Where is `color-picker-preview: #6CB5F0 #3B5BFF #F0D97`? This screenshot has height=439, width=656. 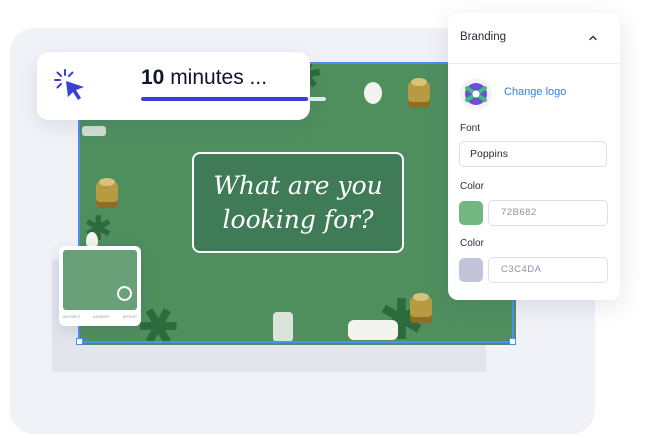 color-picker-preview: #6CB5F0 #3B5BFF #F0D97 is located at coordinates (100, 286).